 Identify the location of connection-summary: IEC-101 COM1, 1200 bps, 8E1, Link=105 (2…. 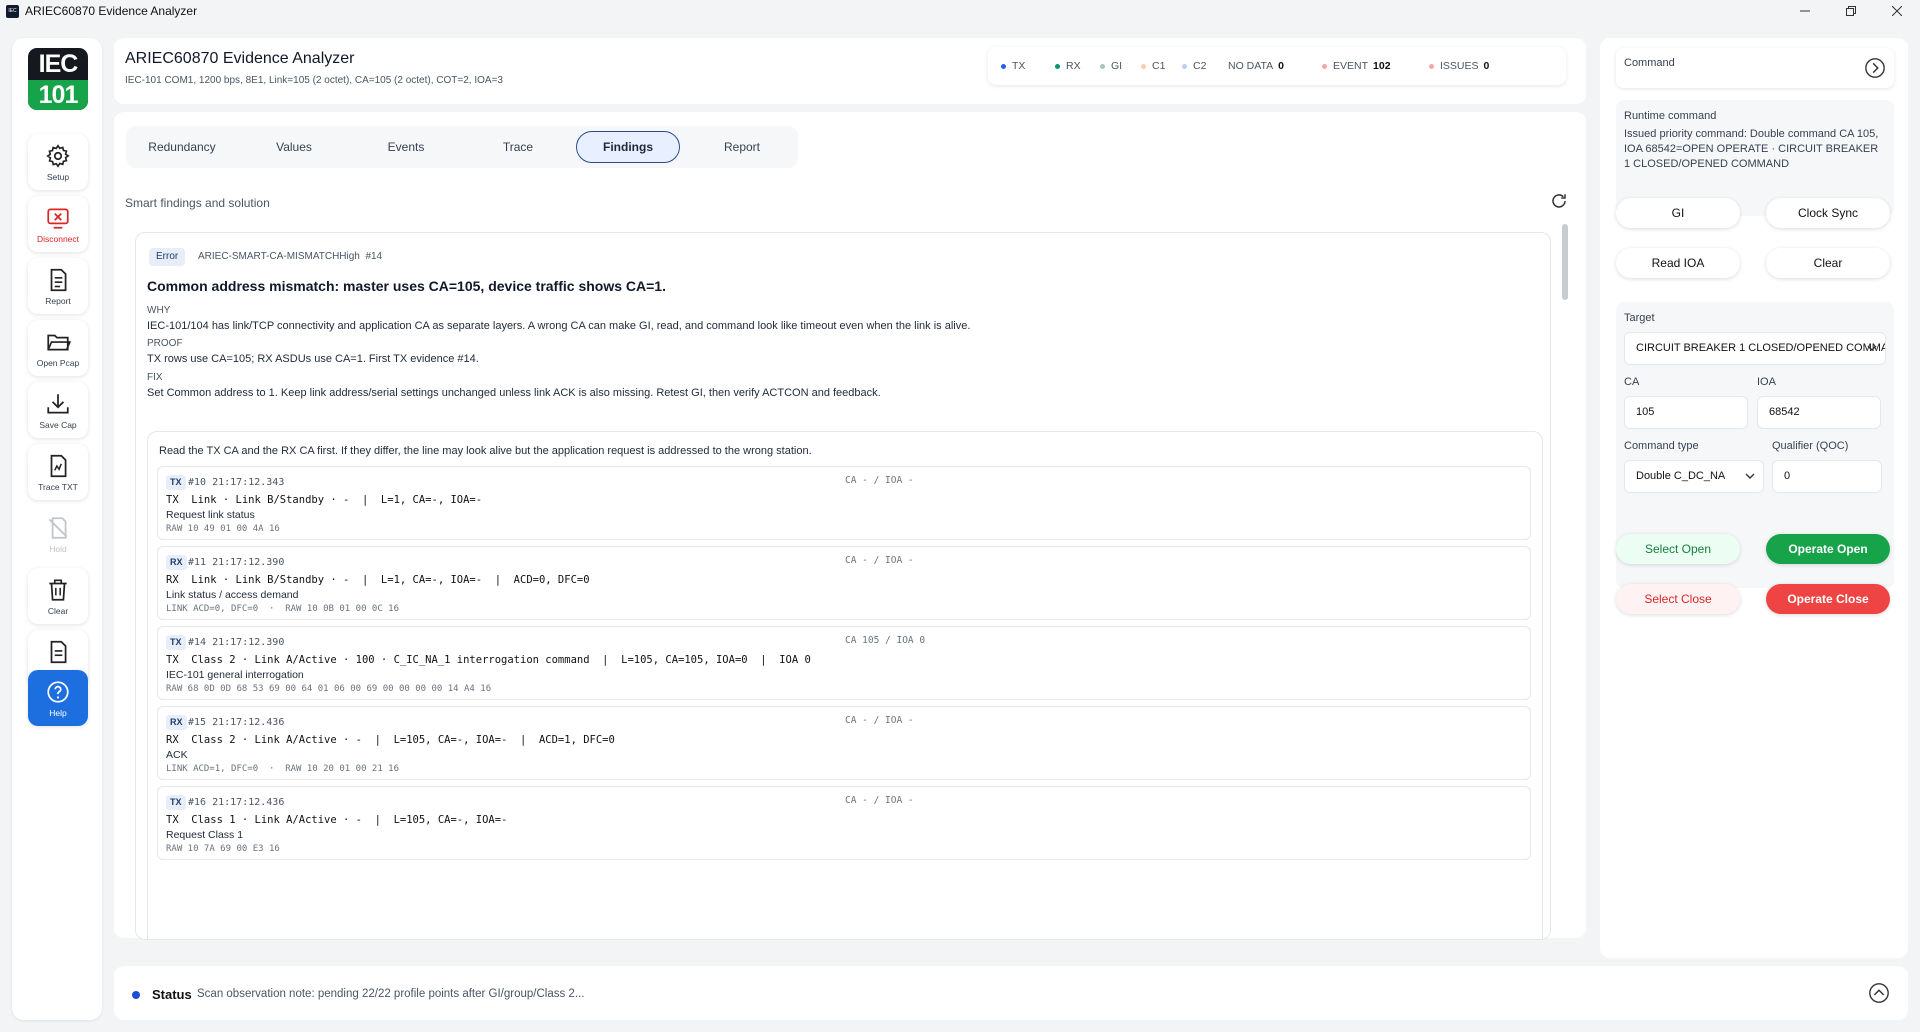
(314, 80).